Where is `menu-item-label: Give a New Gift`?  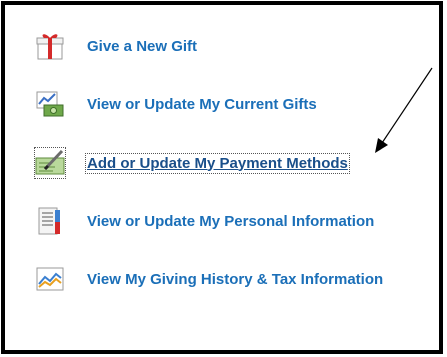
menu-item-label: Give a New Gift is located at coordinates (142, 46).